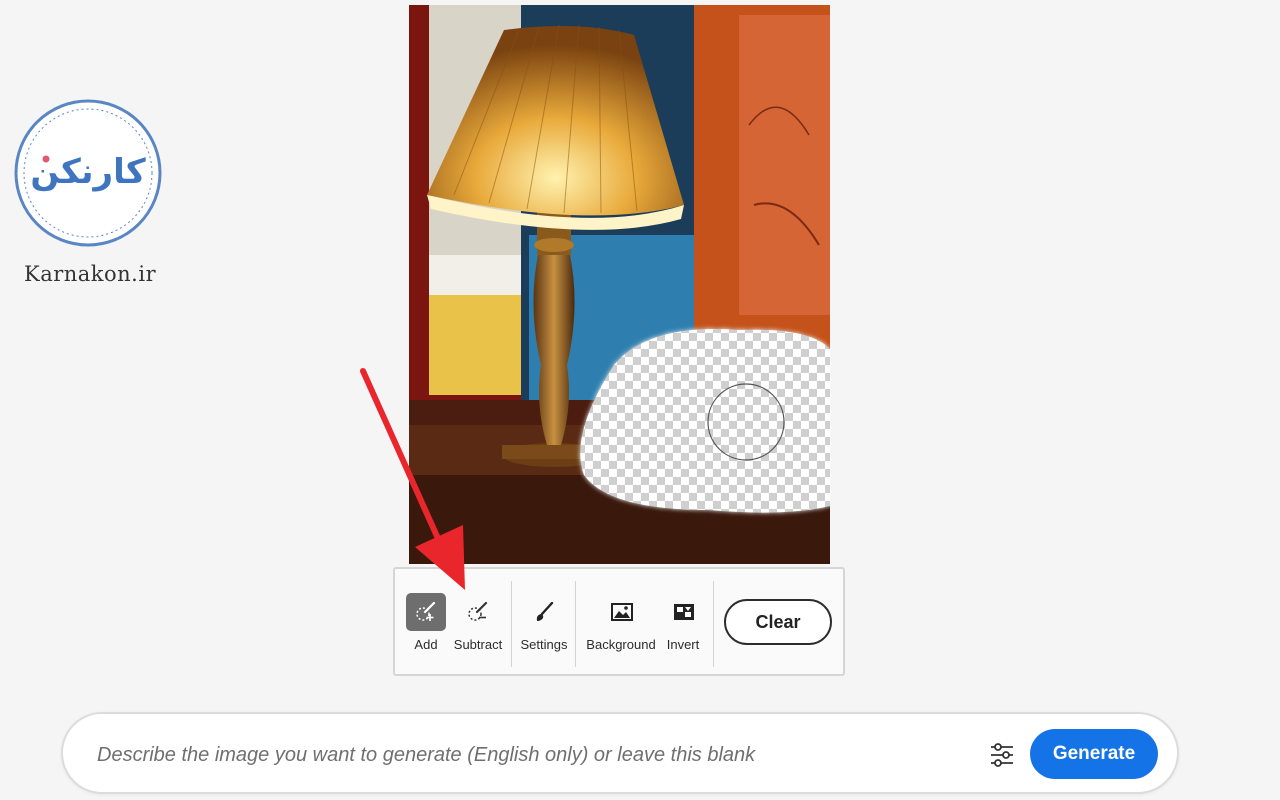 The image size is (1280, 800). Describe the element at coordinates (621, 612) in the screenshot. I see `image-icon` at that location.